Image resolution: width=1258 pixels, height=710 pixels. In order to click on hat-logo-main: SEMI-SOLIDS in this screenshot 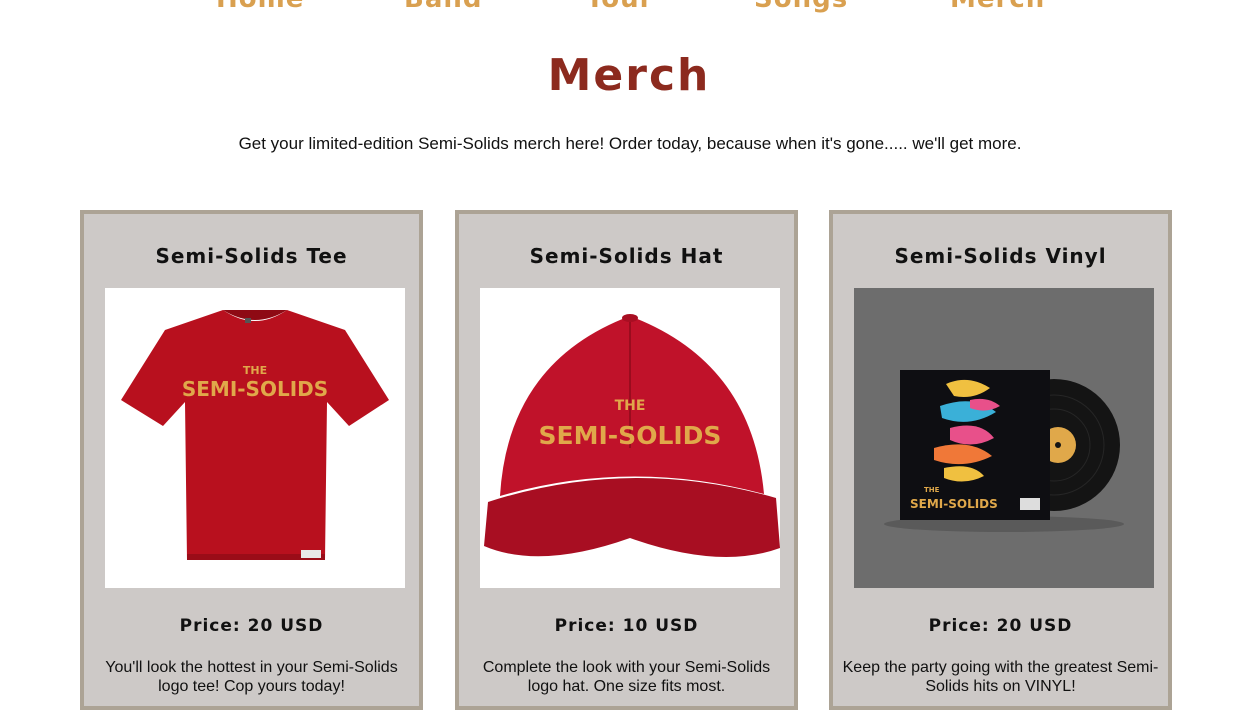, I will do `click(630, 435)`.